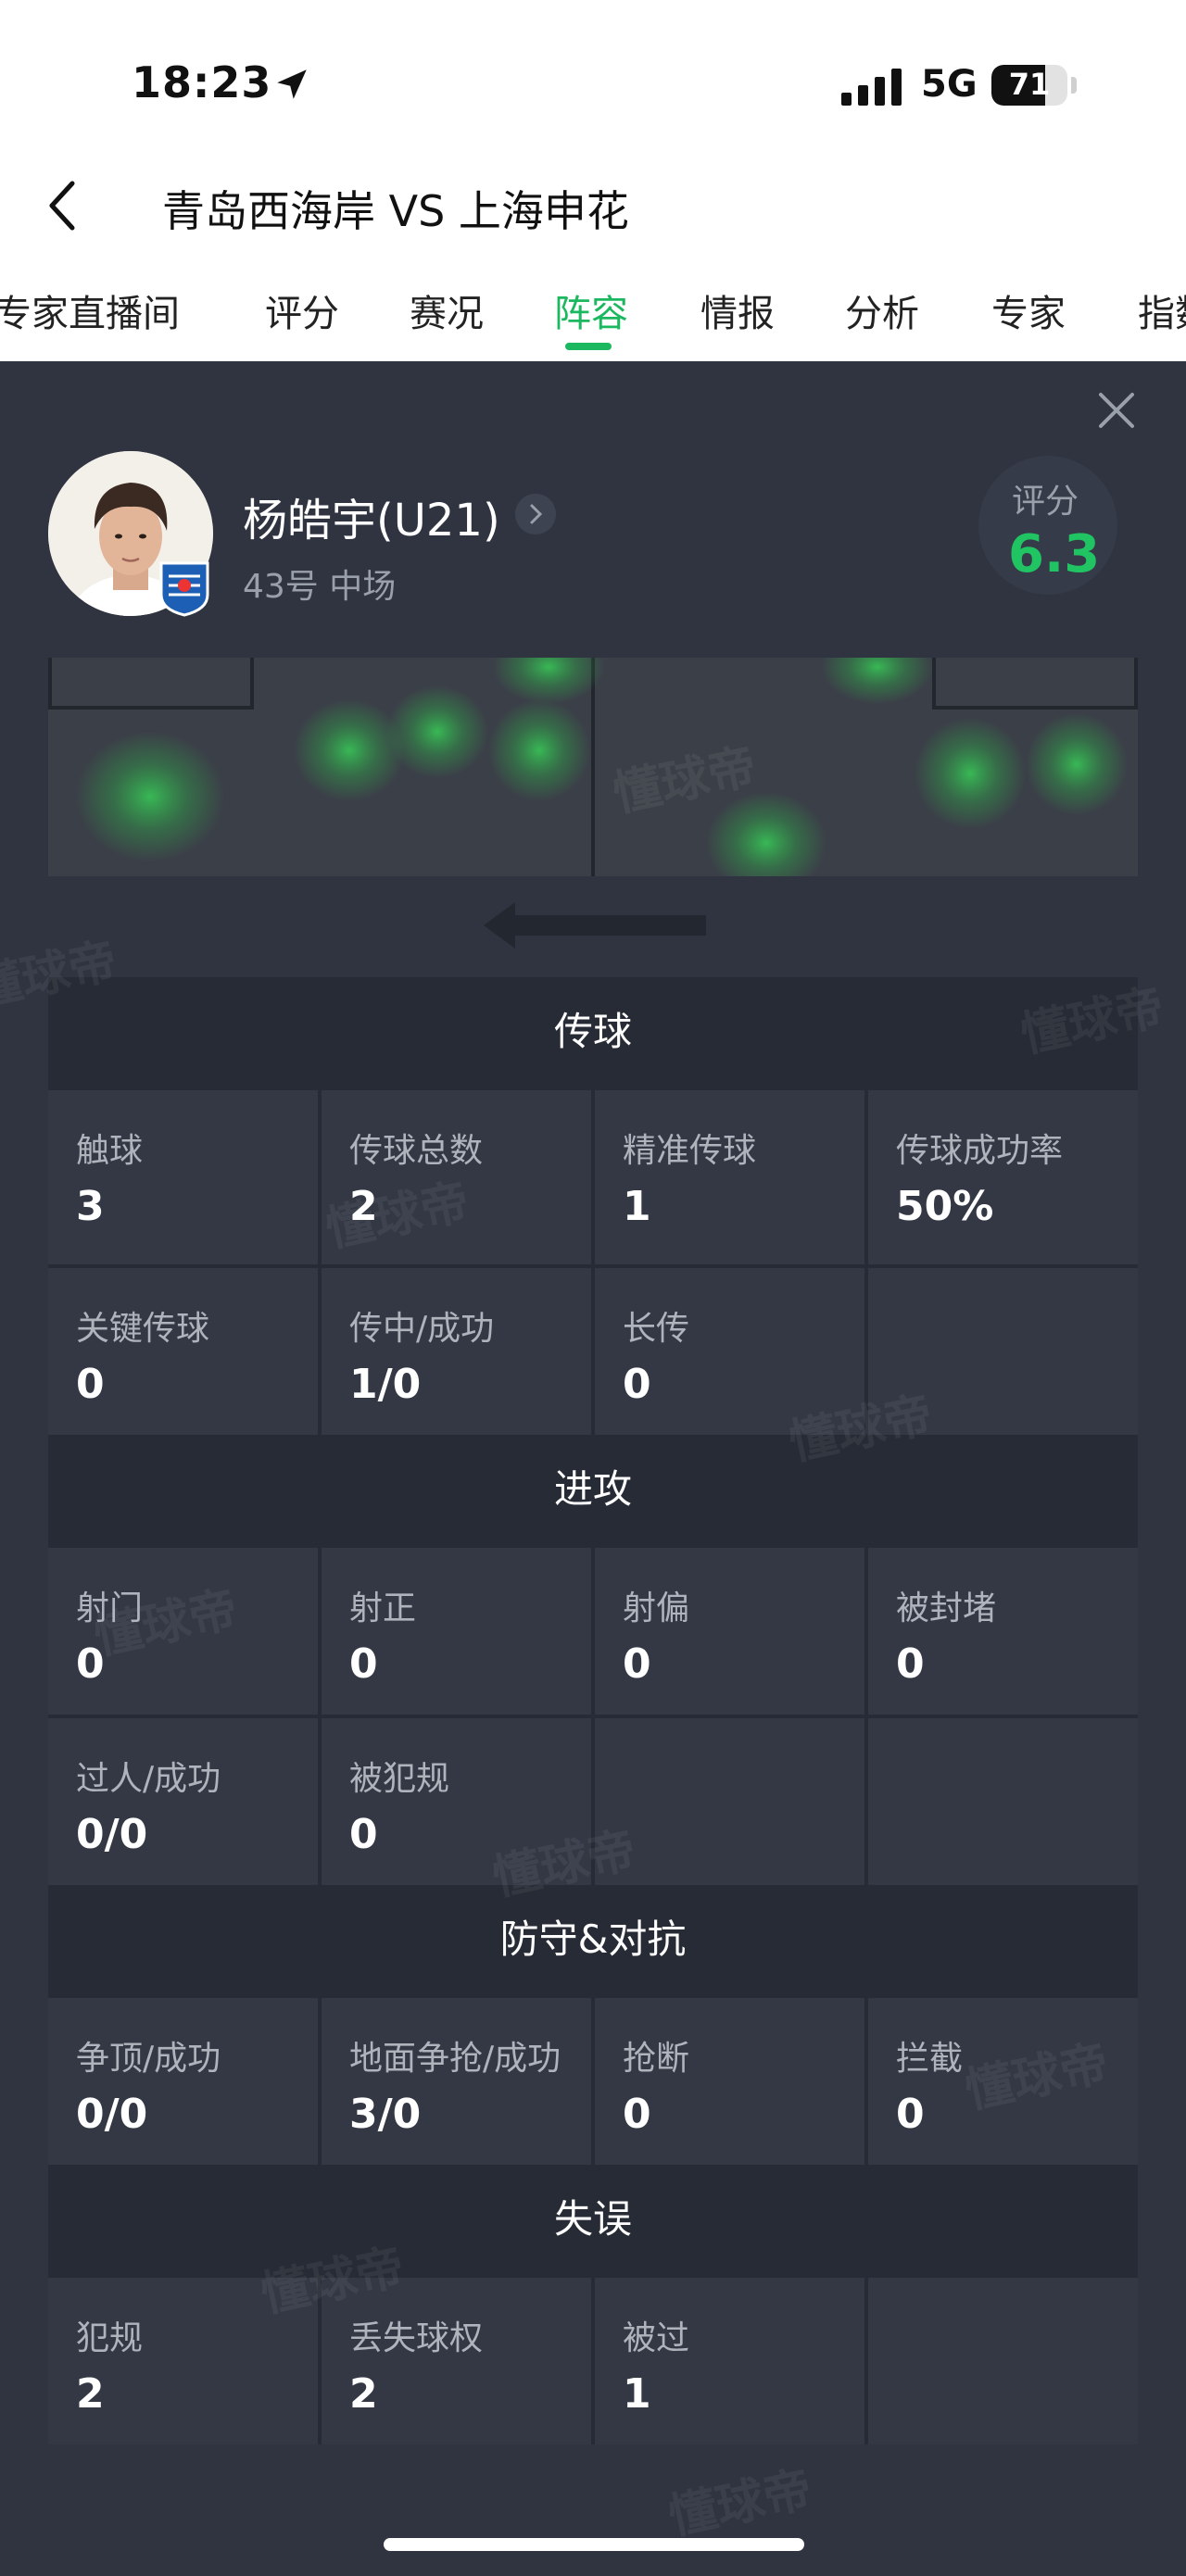 The image size is (1186, 2576). Describe the element at coordinates (202, 82) in the screenshot. I see `status-time: 18:23` at that location.